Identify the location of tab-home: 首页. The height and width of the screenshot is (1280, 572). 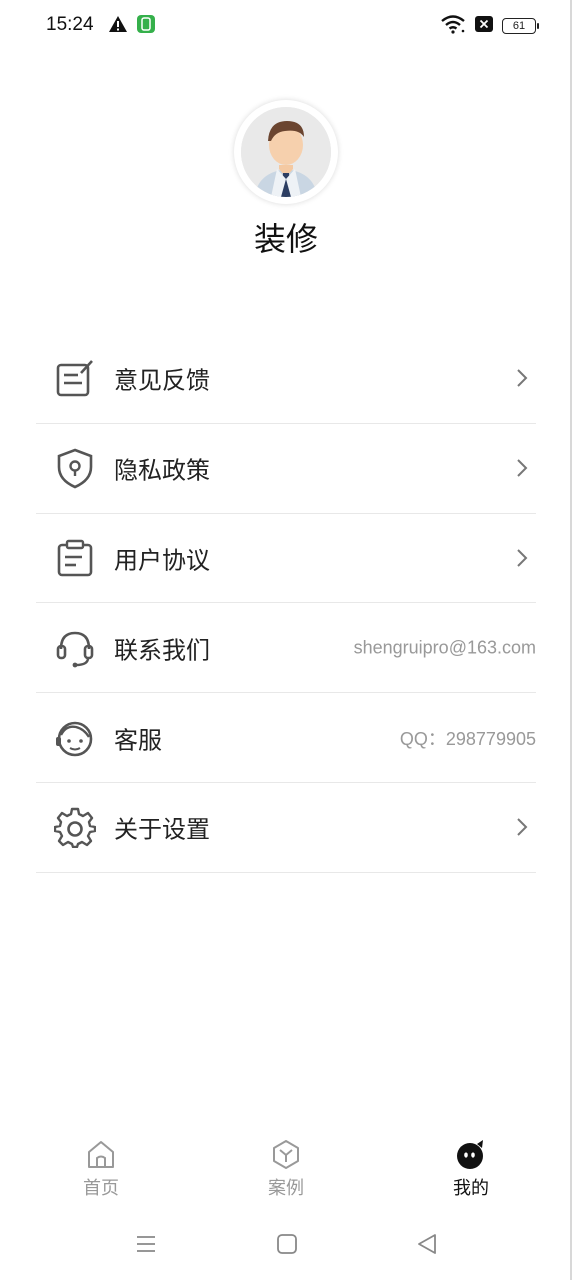
(101, 1169).